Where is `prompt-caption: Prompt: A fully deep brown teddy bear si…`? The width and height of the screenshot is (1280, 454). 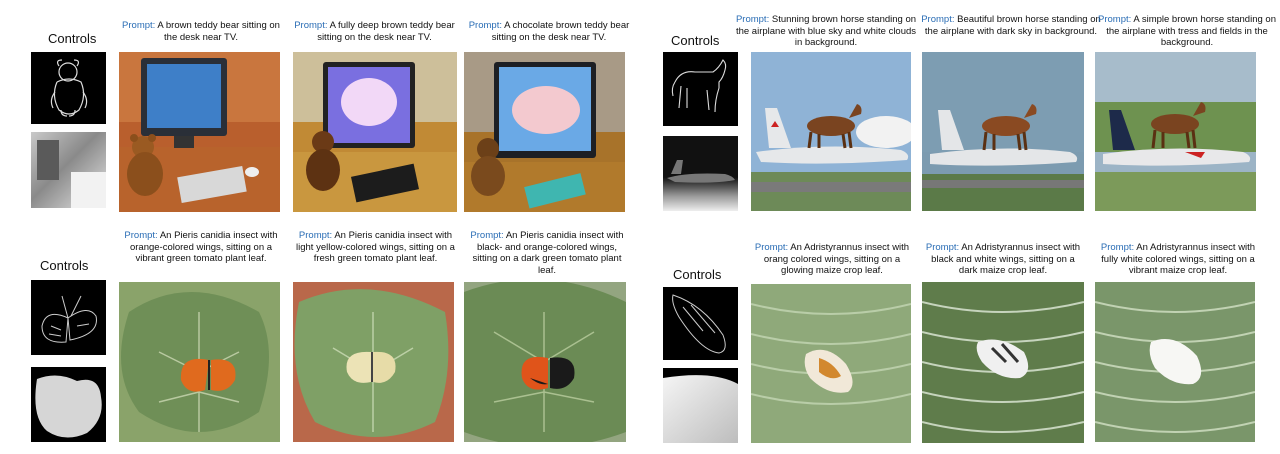
prompt-caption: Prompt: A fully deep brown teddy bear si… is located at coordinates (374, 31).